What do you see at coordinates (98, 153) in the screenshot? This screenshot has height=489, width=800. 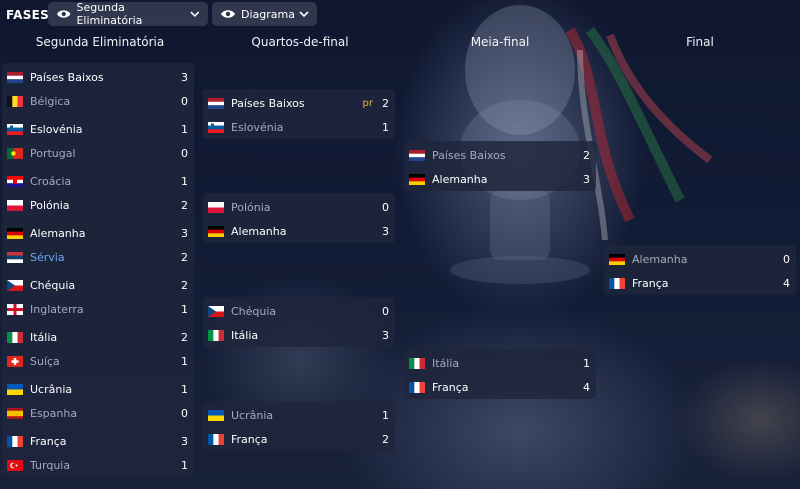 I see `match-row: Portugal 0` at bounding box center [98, 153].